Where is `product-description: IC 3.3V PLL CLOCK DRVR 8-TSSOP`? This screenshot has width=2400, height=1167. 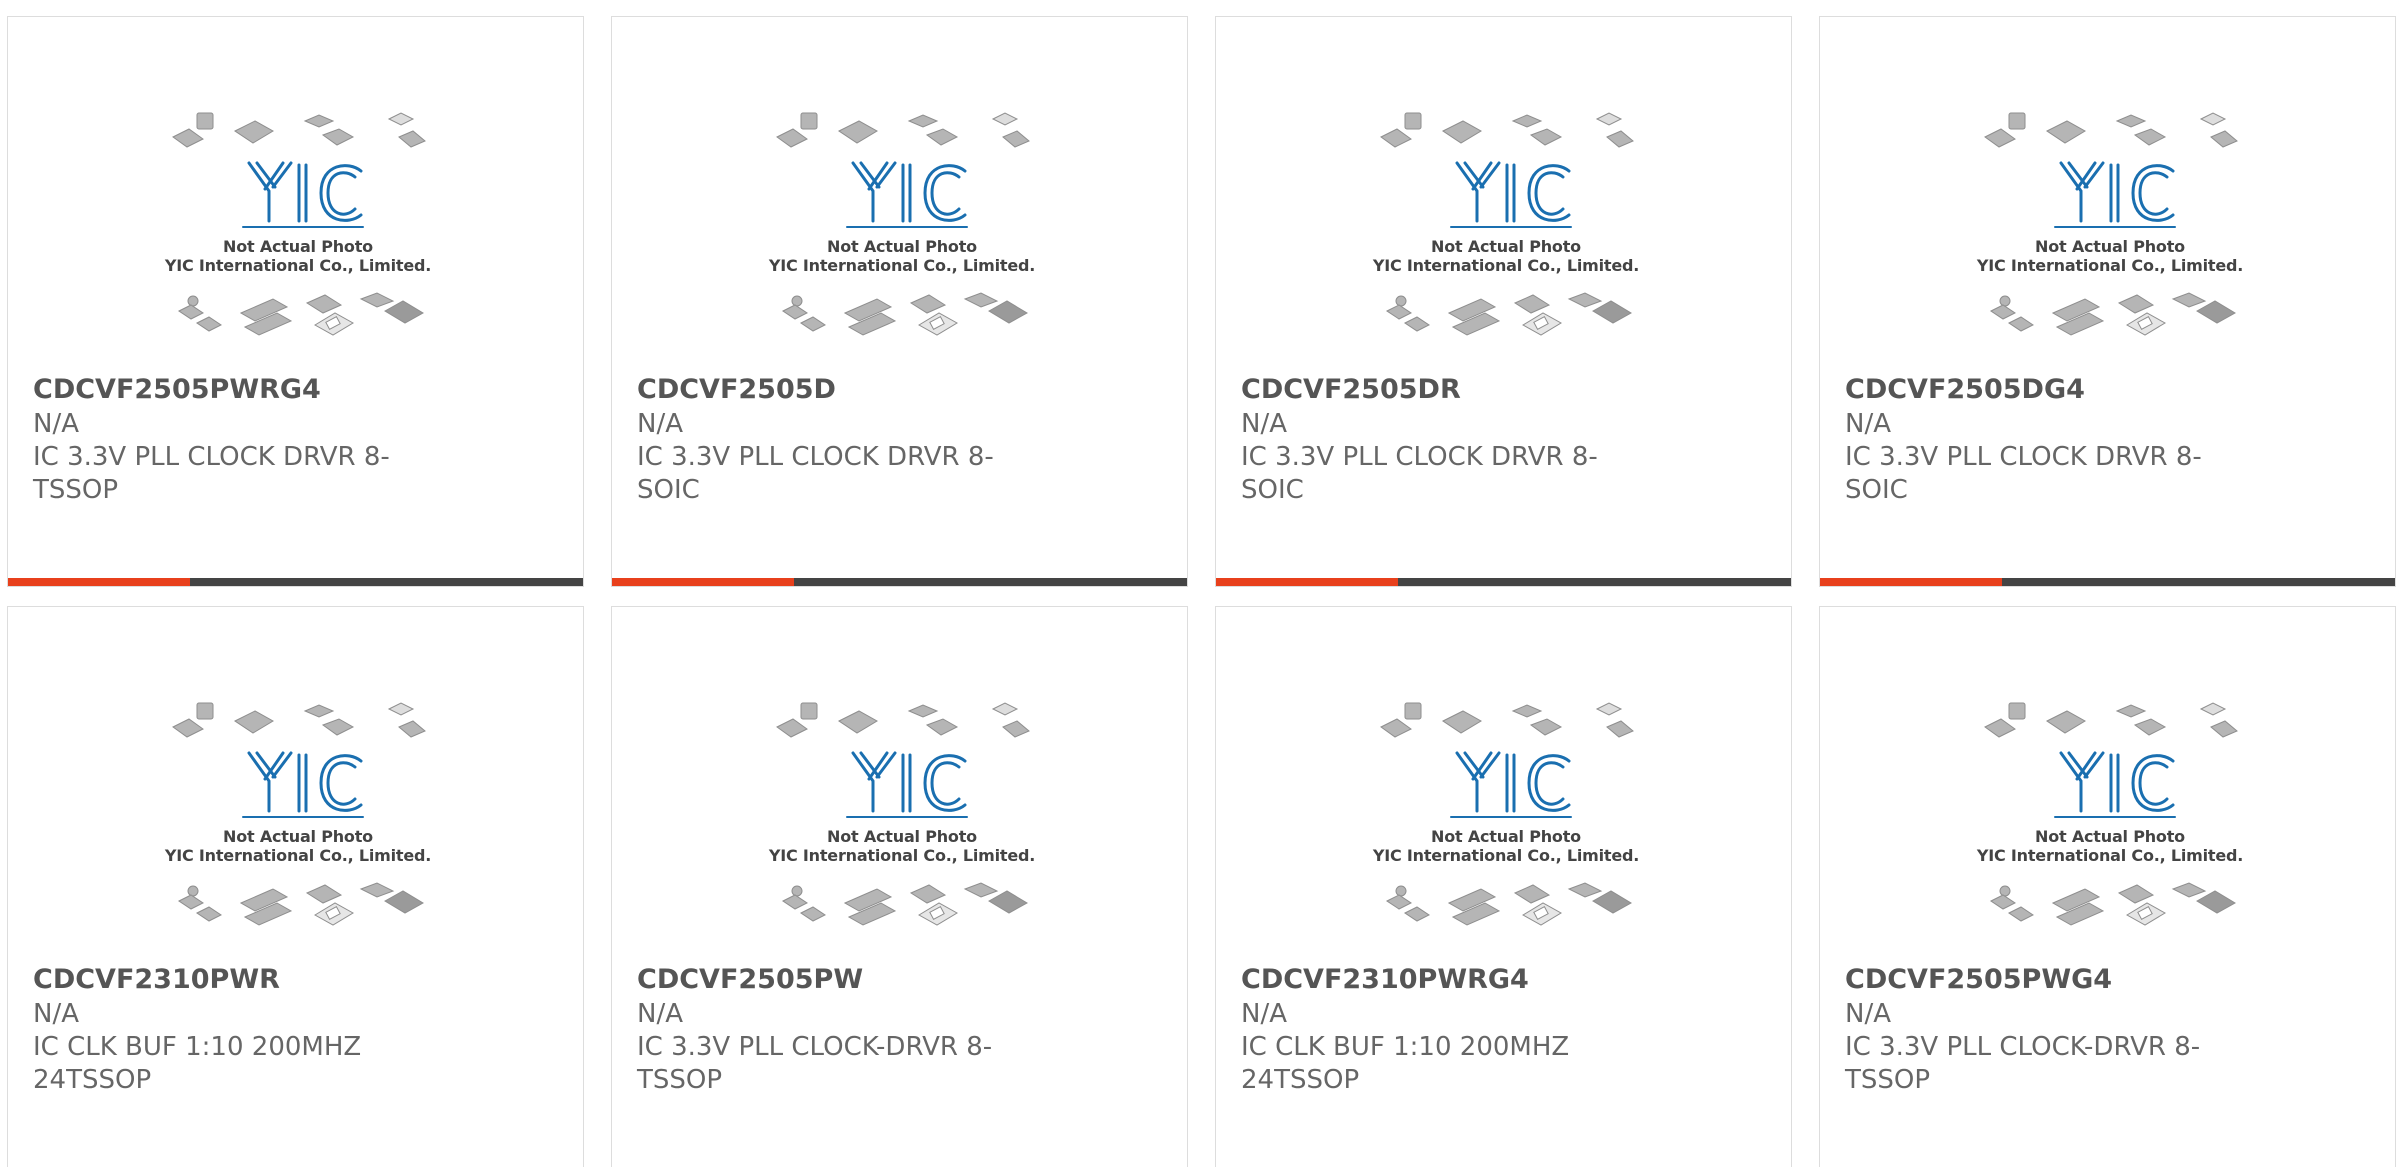 product-description: IC 3.3V PLL CLOCK DRVR 8-TSSOP is located at coordinates (211, 473).